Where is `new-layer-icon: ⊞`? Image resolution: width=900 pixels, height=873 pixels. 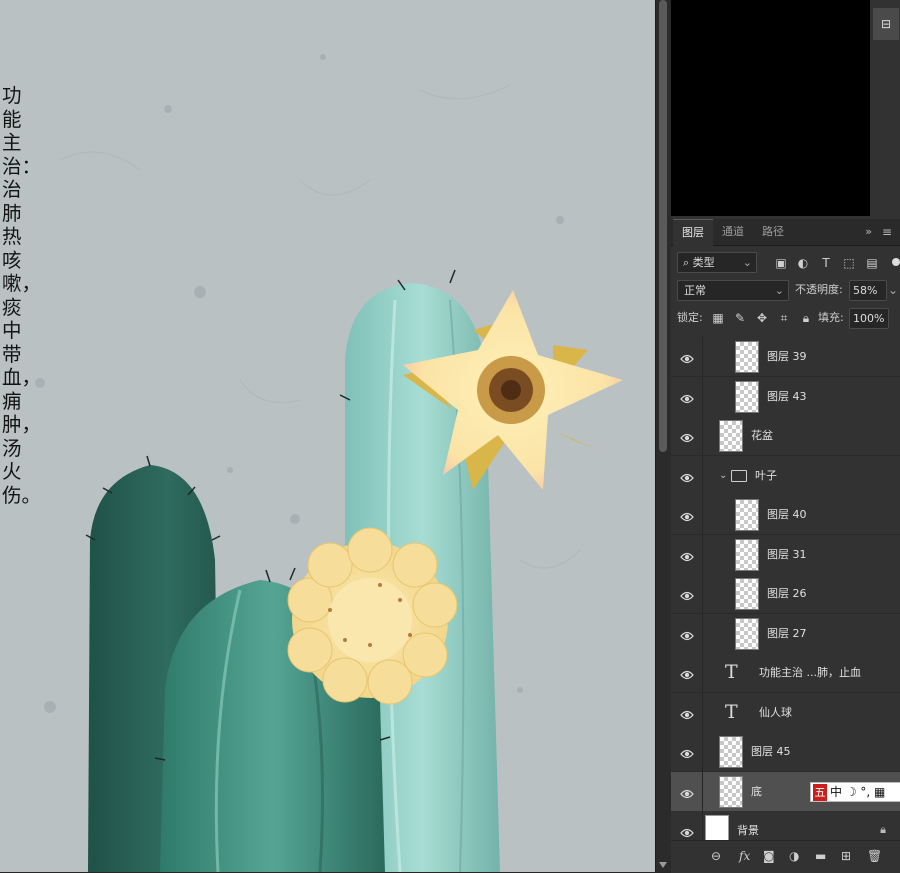
new-layer-icon: ⊞ is located at coordinates (846, 856).